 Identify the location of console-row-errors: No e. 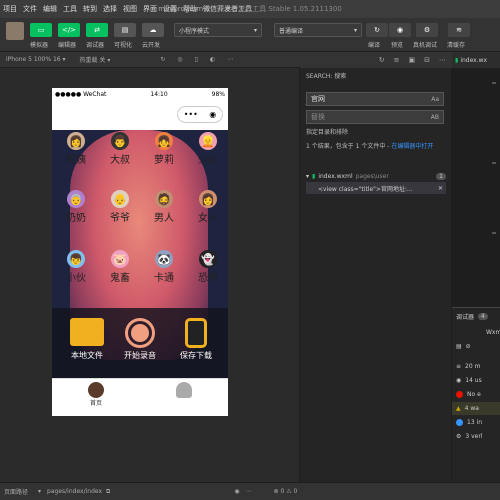
(476, 394).